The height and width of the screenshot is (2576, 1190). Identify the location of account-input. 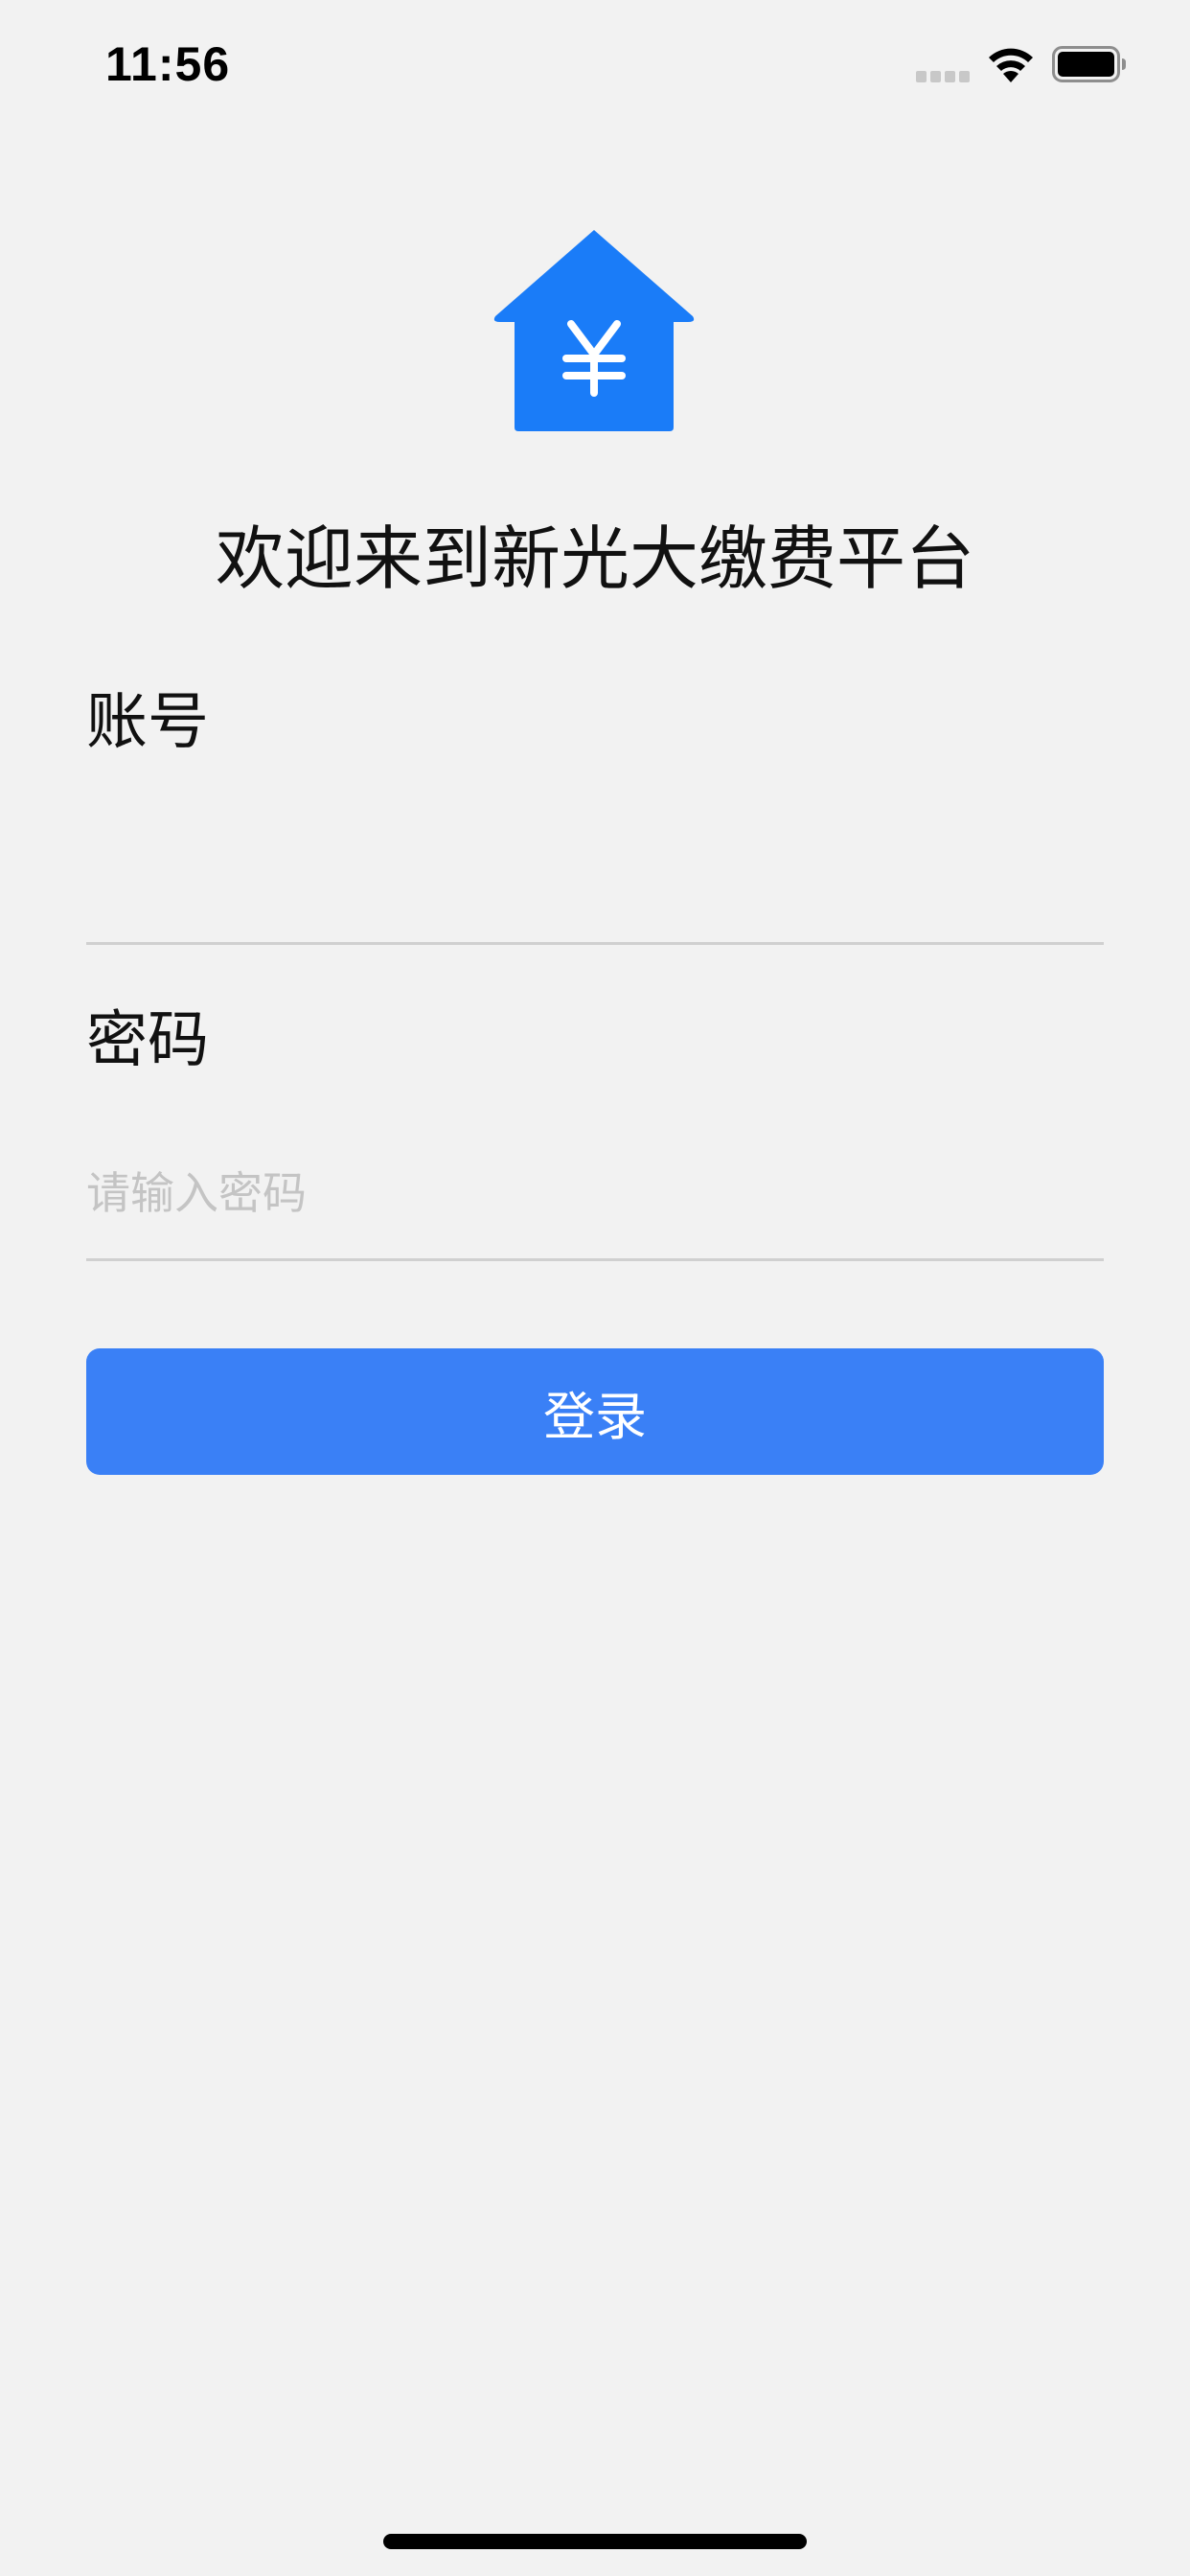
(595, 867).